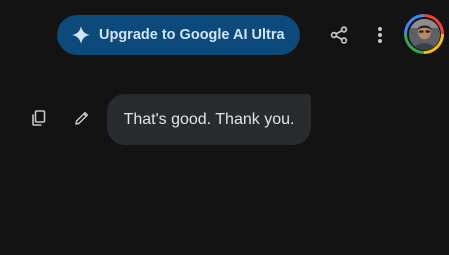  I want to click on user-message-bubble: That's good. Thank you., so click(209, 119).